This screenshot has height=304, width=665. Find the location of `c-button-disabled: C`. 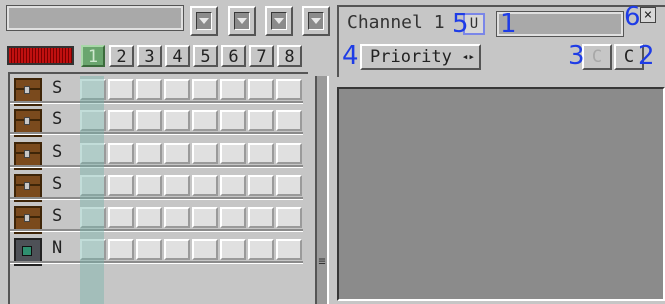

c-button-disabled: C is located at coordinates (597, 57).